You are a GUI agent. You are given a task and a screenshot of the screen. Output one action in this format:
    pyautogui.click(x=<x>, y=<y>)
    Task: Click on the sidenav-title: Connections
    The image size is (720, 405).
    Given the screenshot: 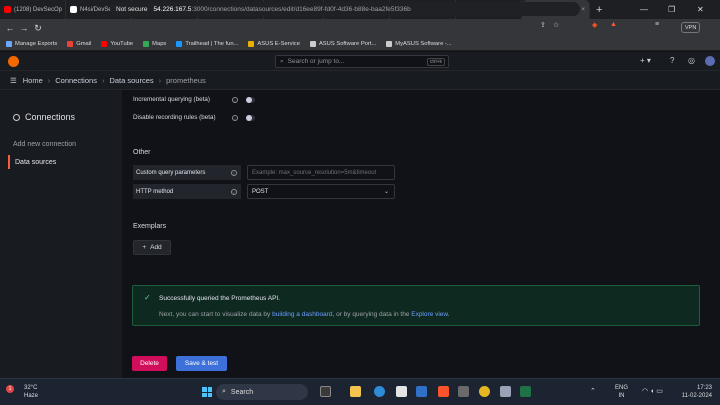 What is the action you would take?
    pyautogui.click(x=44, y=117)
    